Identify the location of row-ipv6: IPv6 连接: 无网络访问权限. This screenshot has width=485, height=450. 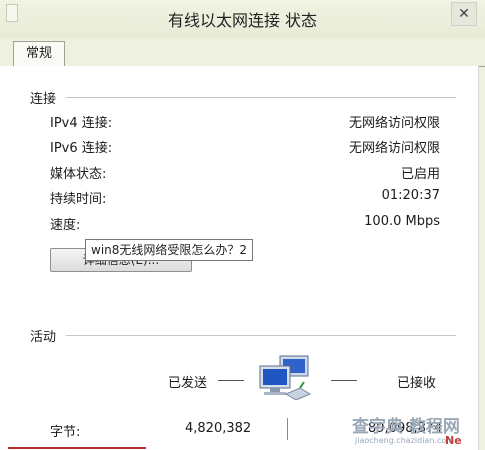
(245, 147).